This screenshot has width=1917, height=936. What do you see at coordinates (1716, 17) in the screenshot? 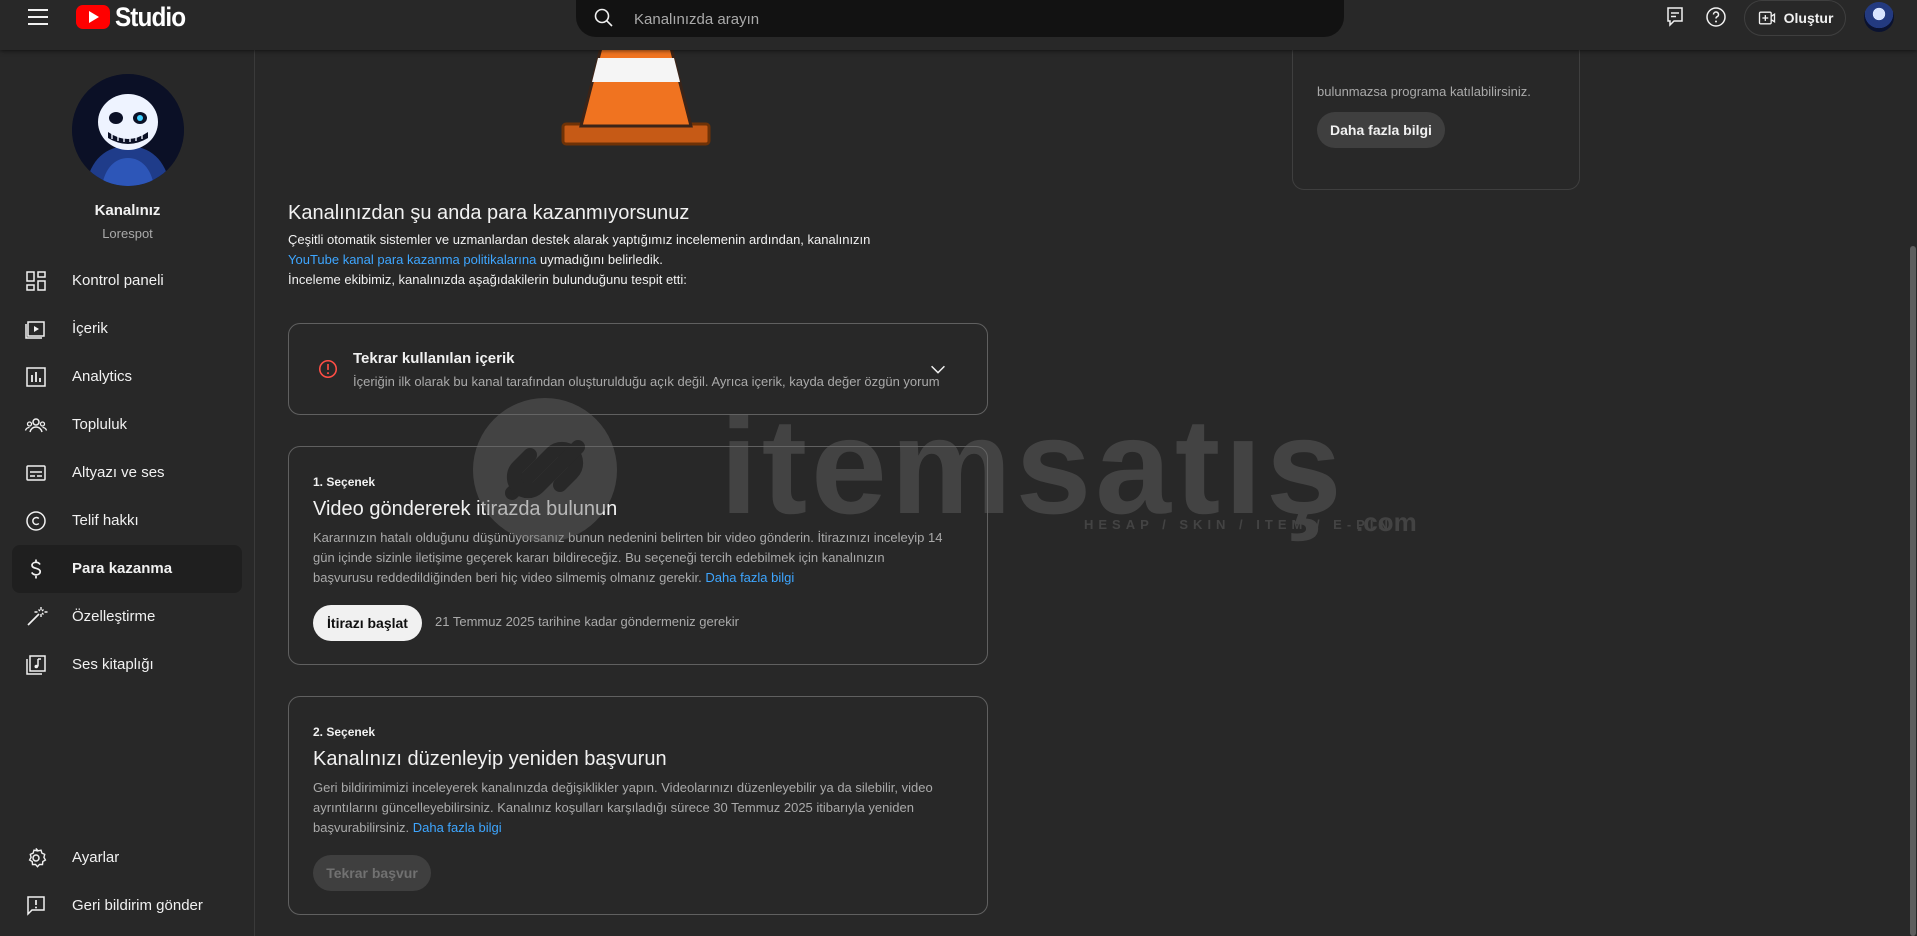
I see `help-icon` at bounding box center [1716, 17].